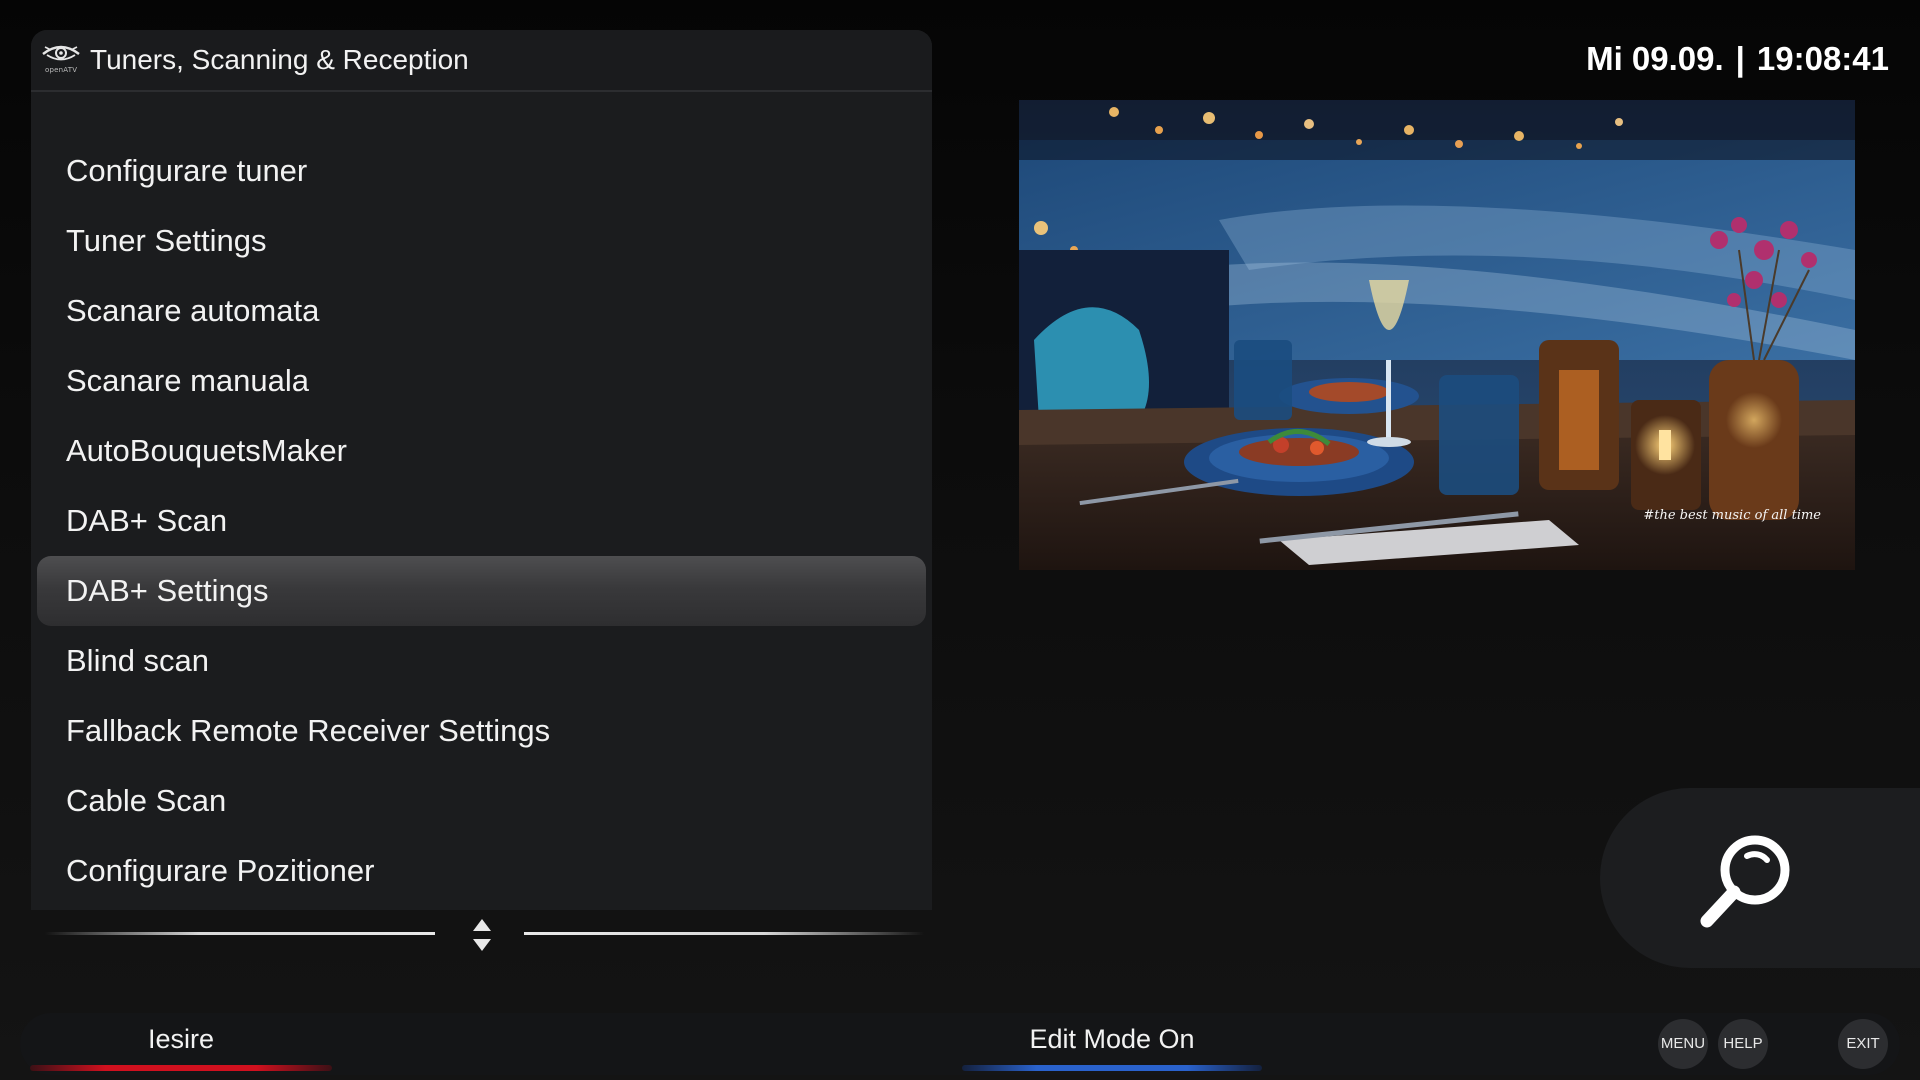 This screenshot has height=1080, width=1920. I want to click on menu-item-label: Tuner Settings, so click(166, 240).